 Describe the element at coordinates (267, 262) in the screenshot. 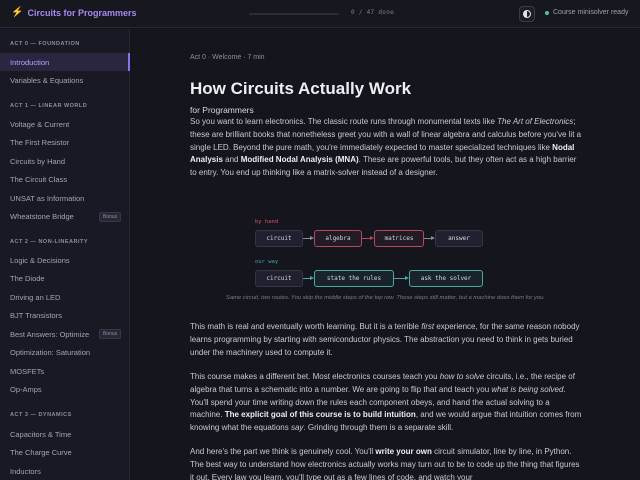

I see `row-label-our-way: our way` at that location.